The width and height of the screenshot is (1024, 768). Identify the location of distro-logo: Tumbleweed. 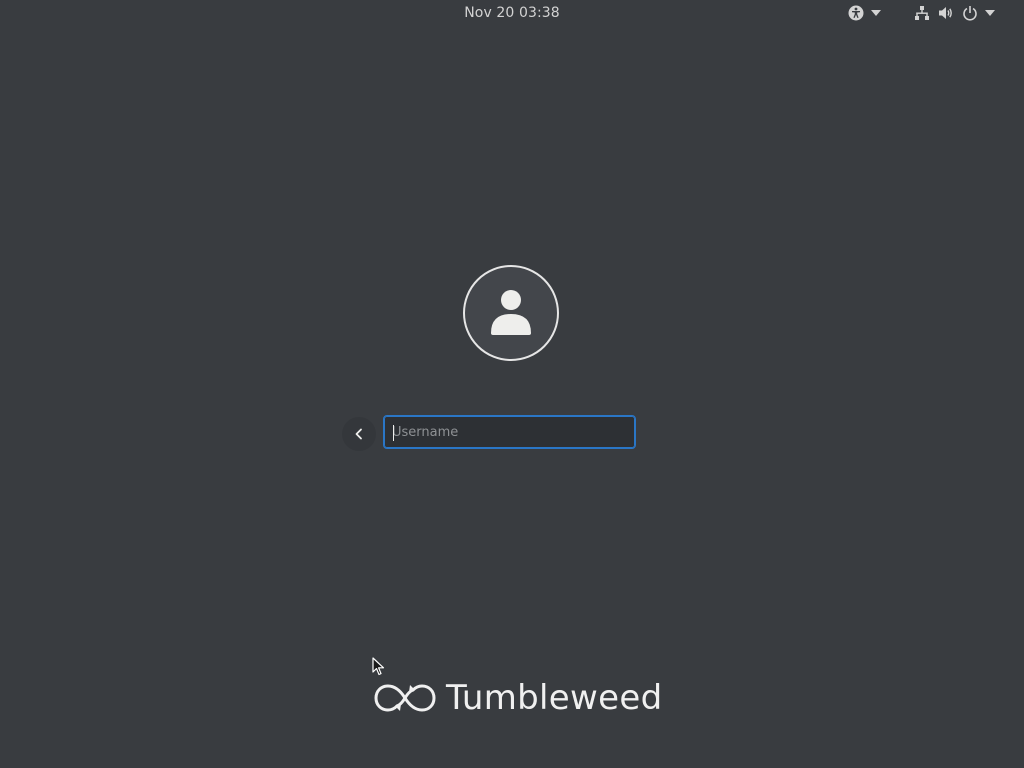
(518, 698).